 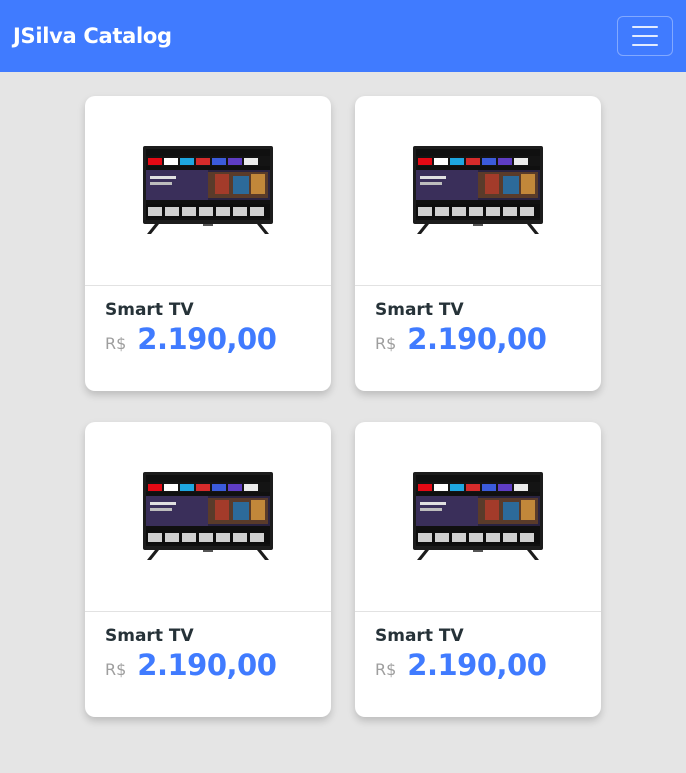 I want to click on hamburger-menu-icon, so click(x=645, y=27).